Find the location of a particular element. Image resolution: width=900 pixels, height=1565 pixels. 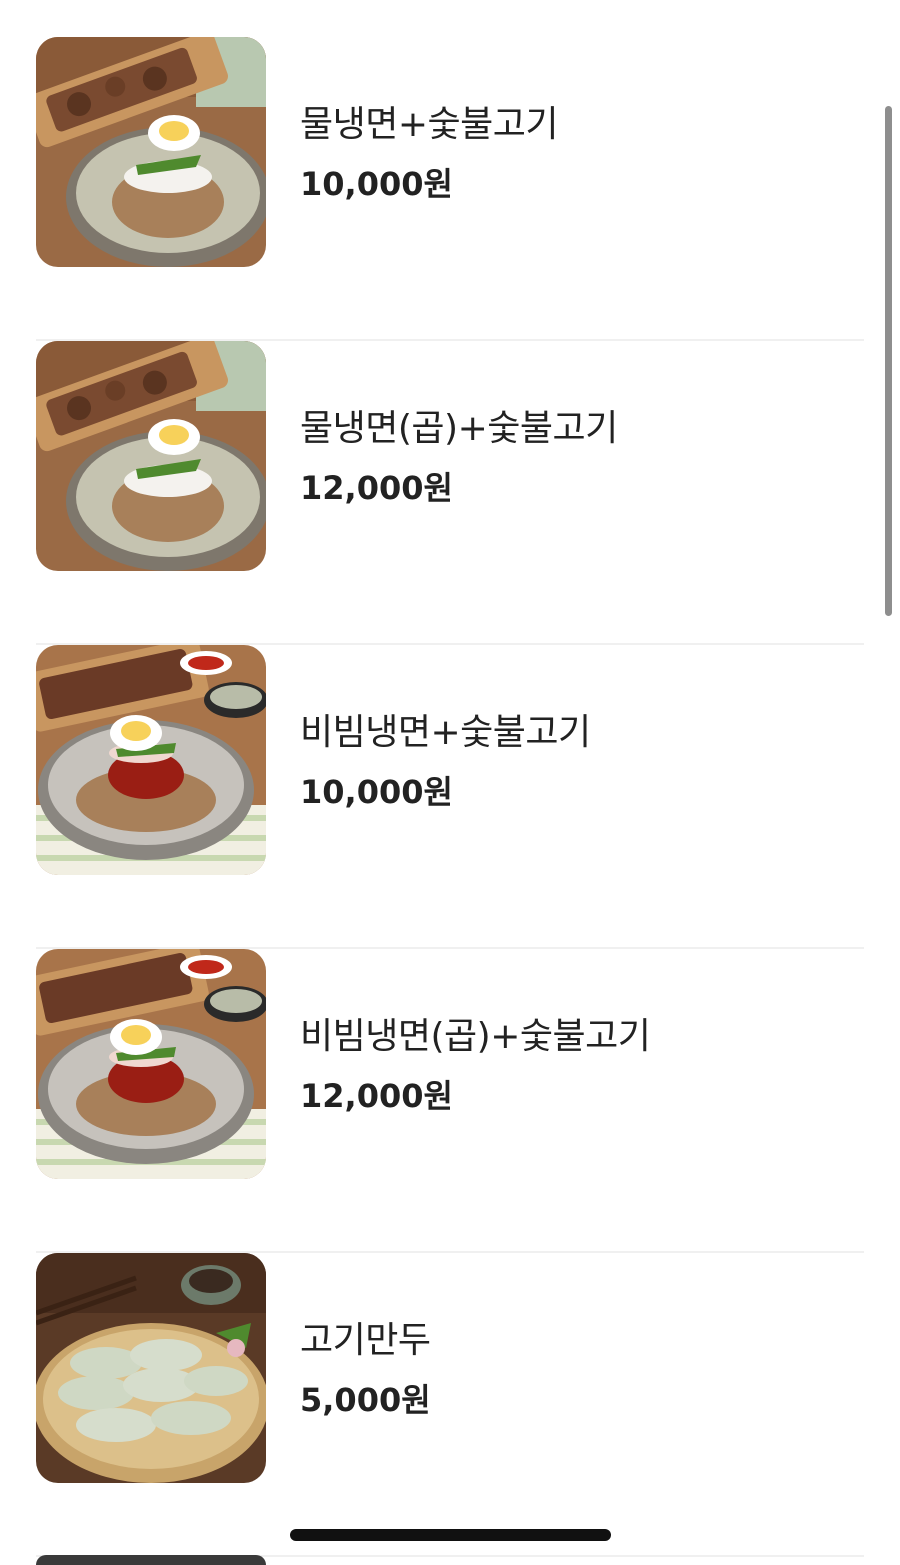

home-indicator is located at coordinates (450, 1535).